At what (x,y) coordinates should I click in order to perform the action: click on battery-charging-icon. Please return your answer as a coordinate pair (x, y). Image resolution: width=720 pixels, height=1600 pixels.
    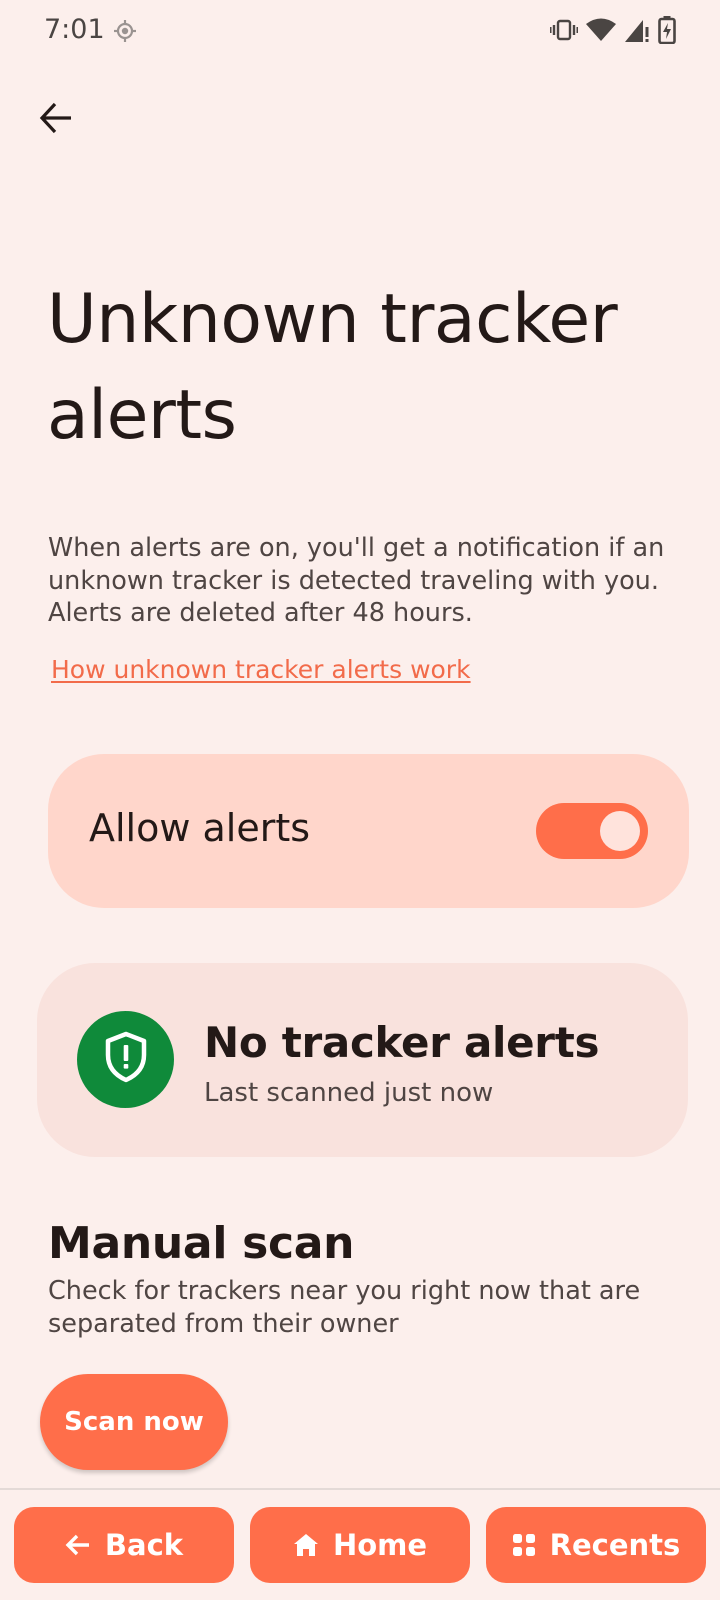
    Looking at the image, I should click on (667, 30).